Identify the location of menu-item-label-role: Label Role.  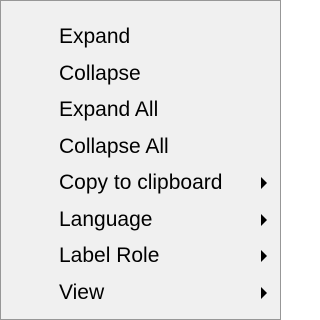
(140, 256).